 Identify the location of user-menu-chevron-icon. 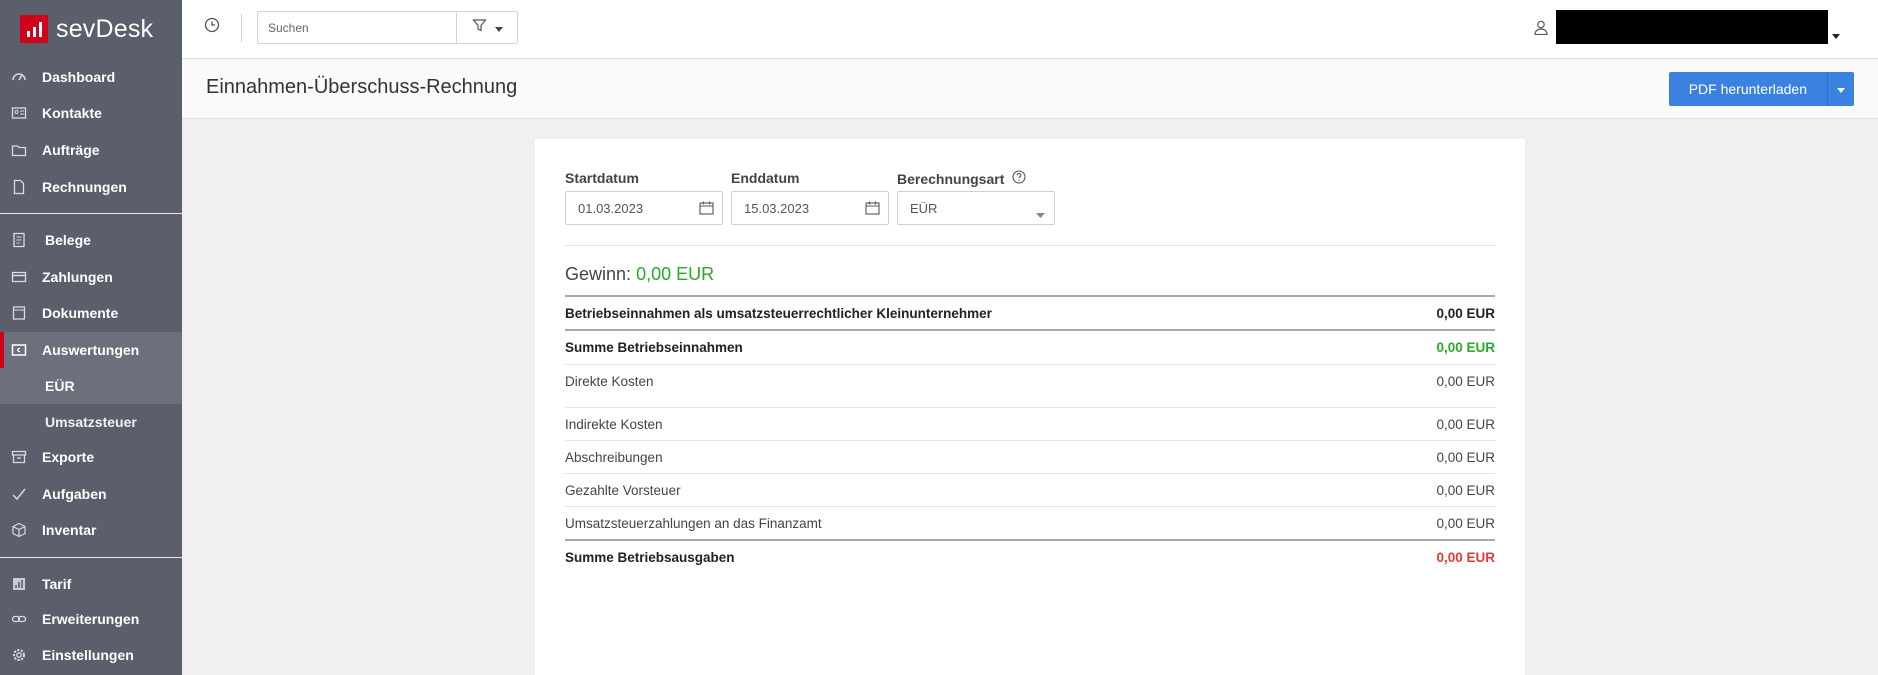
(1836, 35).